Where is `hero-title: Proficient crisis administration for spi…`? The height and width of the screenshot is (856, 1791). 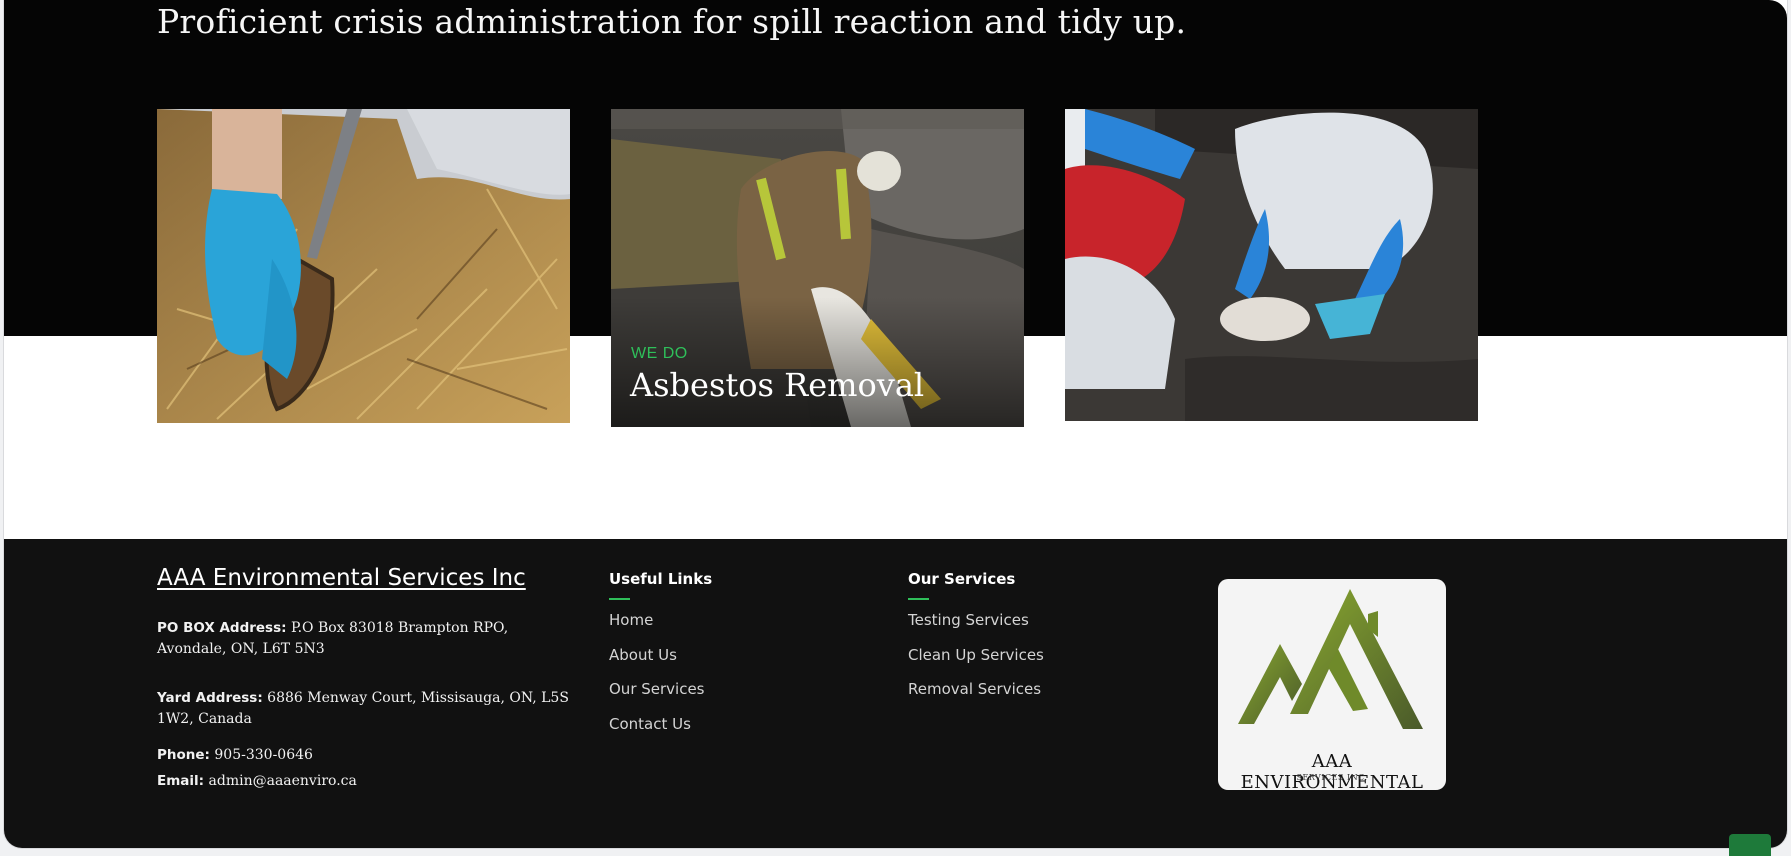
hero-title: Proficient crisis administration for spi… is located at coordinates (672, 21).